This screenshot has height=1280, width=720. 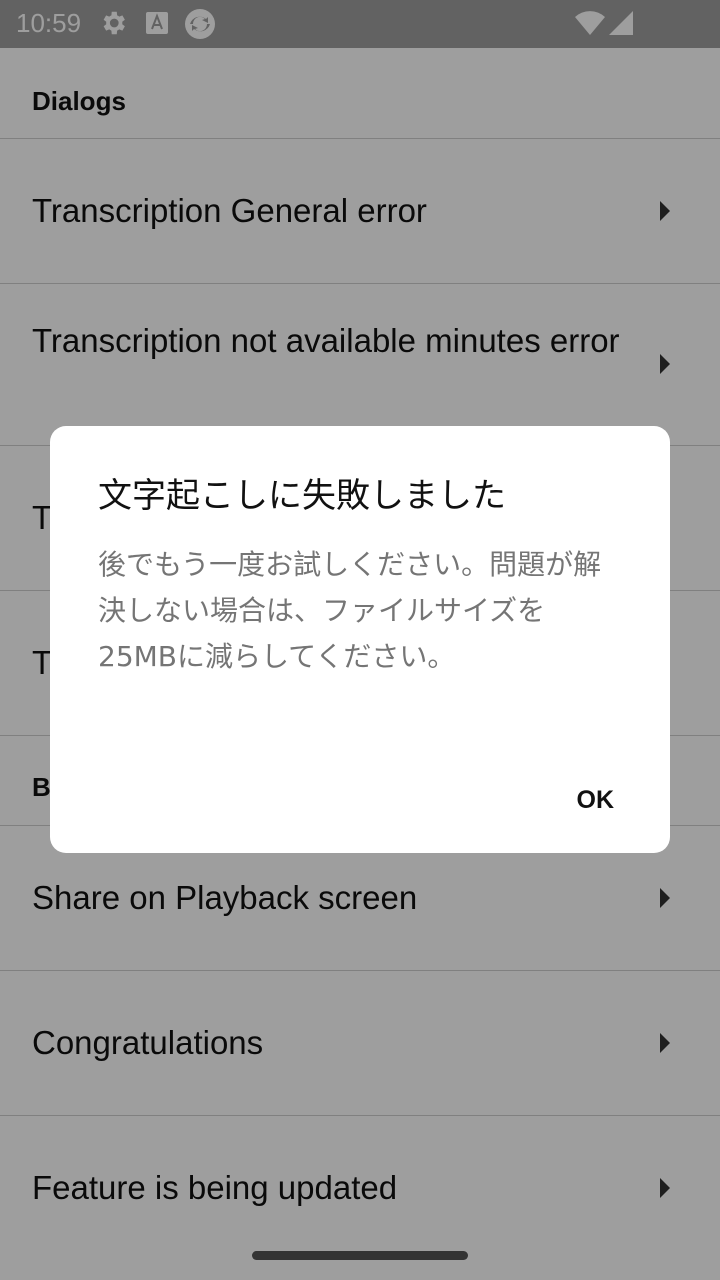 I want to click on dialog-title: 文字起こしに失敗しました, so click(x=302, y=496).